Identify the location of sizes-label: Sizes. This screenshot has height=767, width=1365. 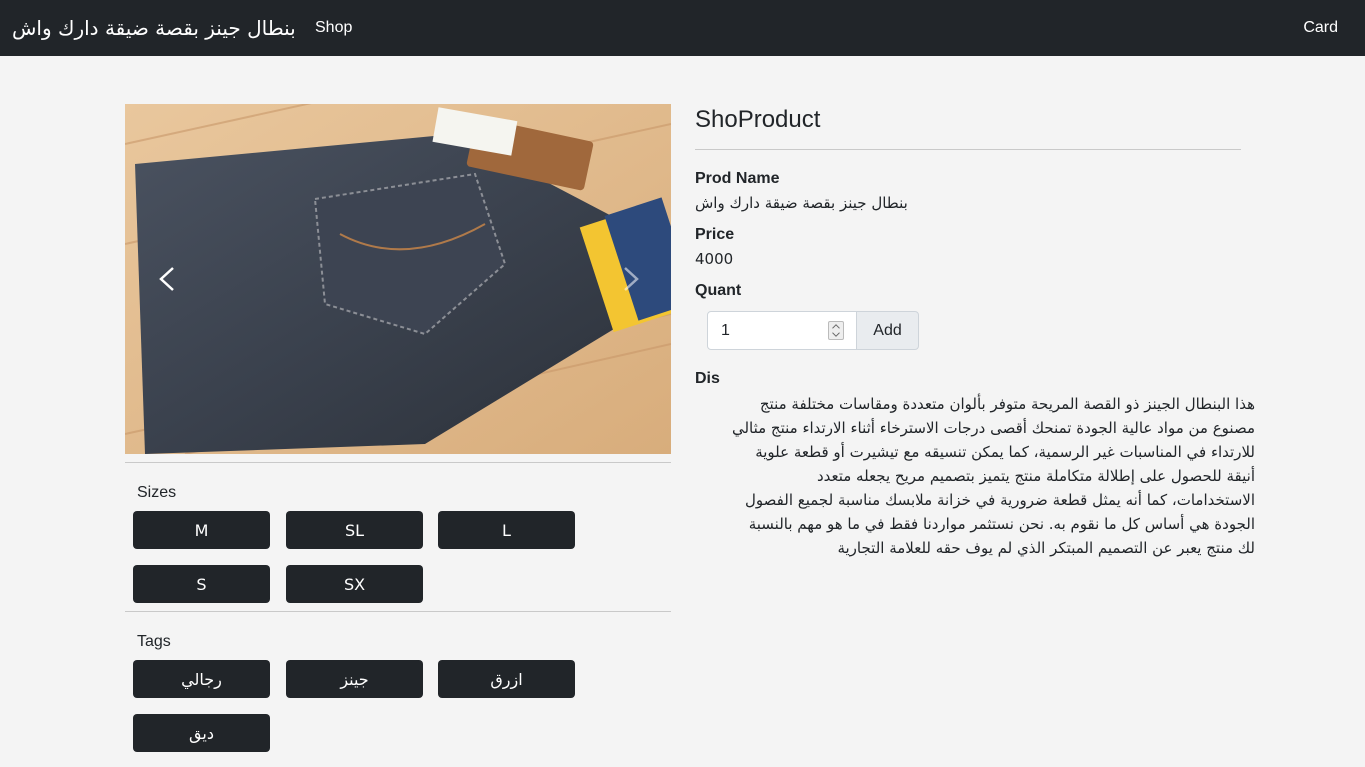
(157, 492).